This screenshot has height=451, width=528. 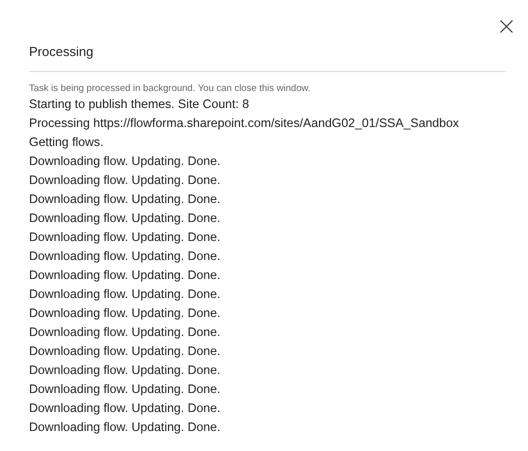 I want to click on close-button, so click(x=506, y=26).